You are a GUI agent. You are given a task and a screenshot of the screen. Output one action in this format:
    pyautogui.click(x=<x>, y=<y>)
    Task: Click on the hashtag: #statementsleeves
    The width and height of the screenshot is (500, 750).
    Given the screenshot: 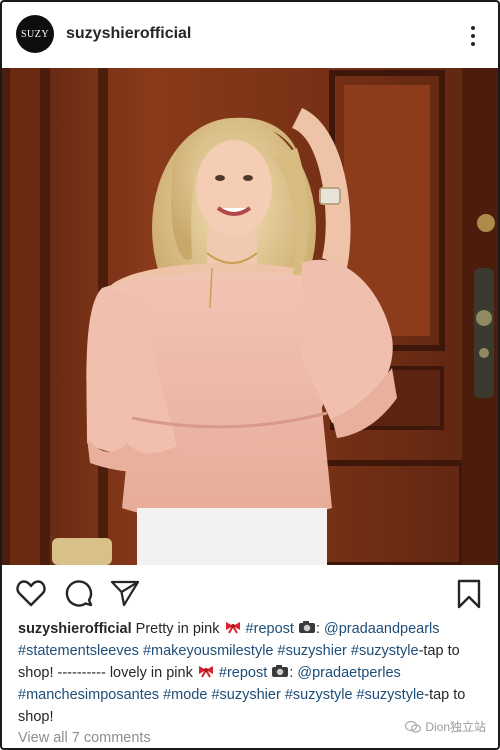 What is the action you would take?
    pyautogui.click(x=78, y=651)
    